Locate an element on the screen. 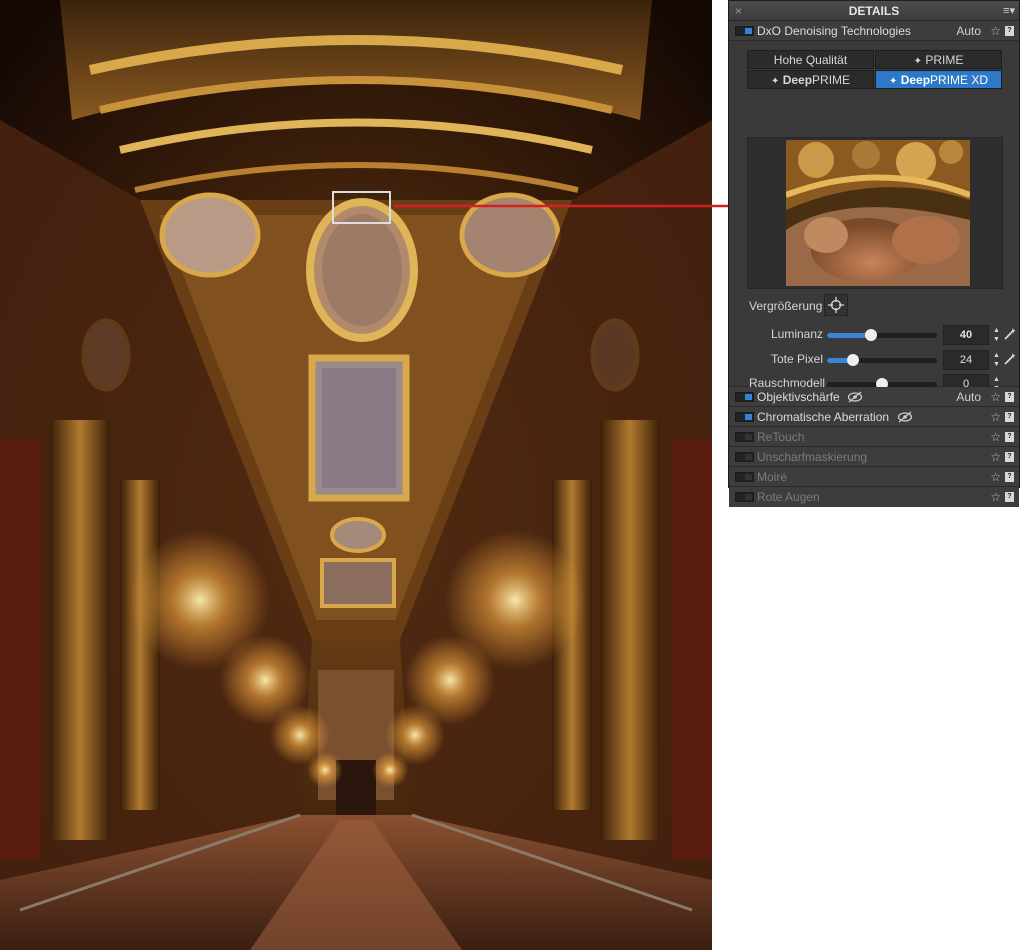 This screenshot has height=950, width=1024. magnifier-button is located at coordinates (836, 305).